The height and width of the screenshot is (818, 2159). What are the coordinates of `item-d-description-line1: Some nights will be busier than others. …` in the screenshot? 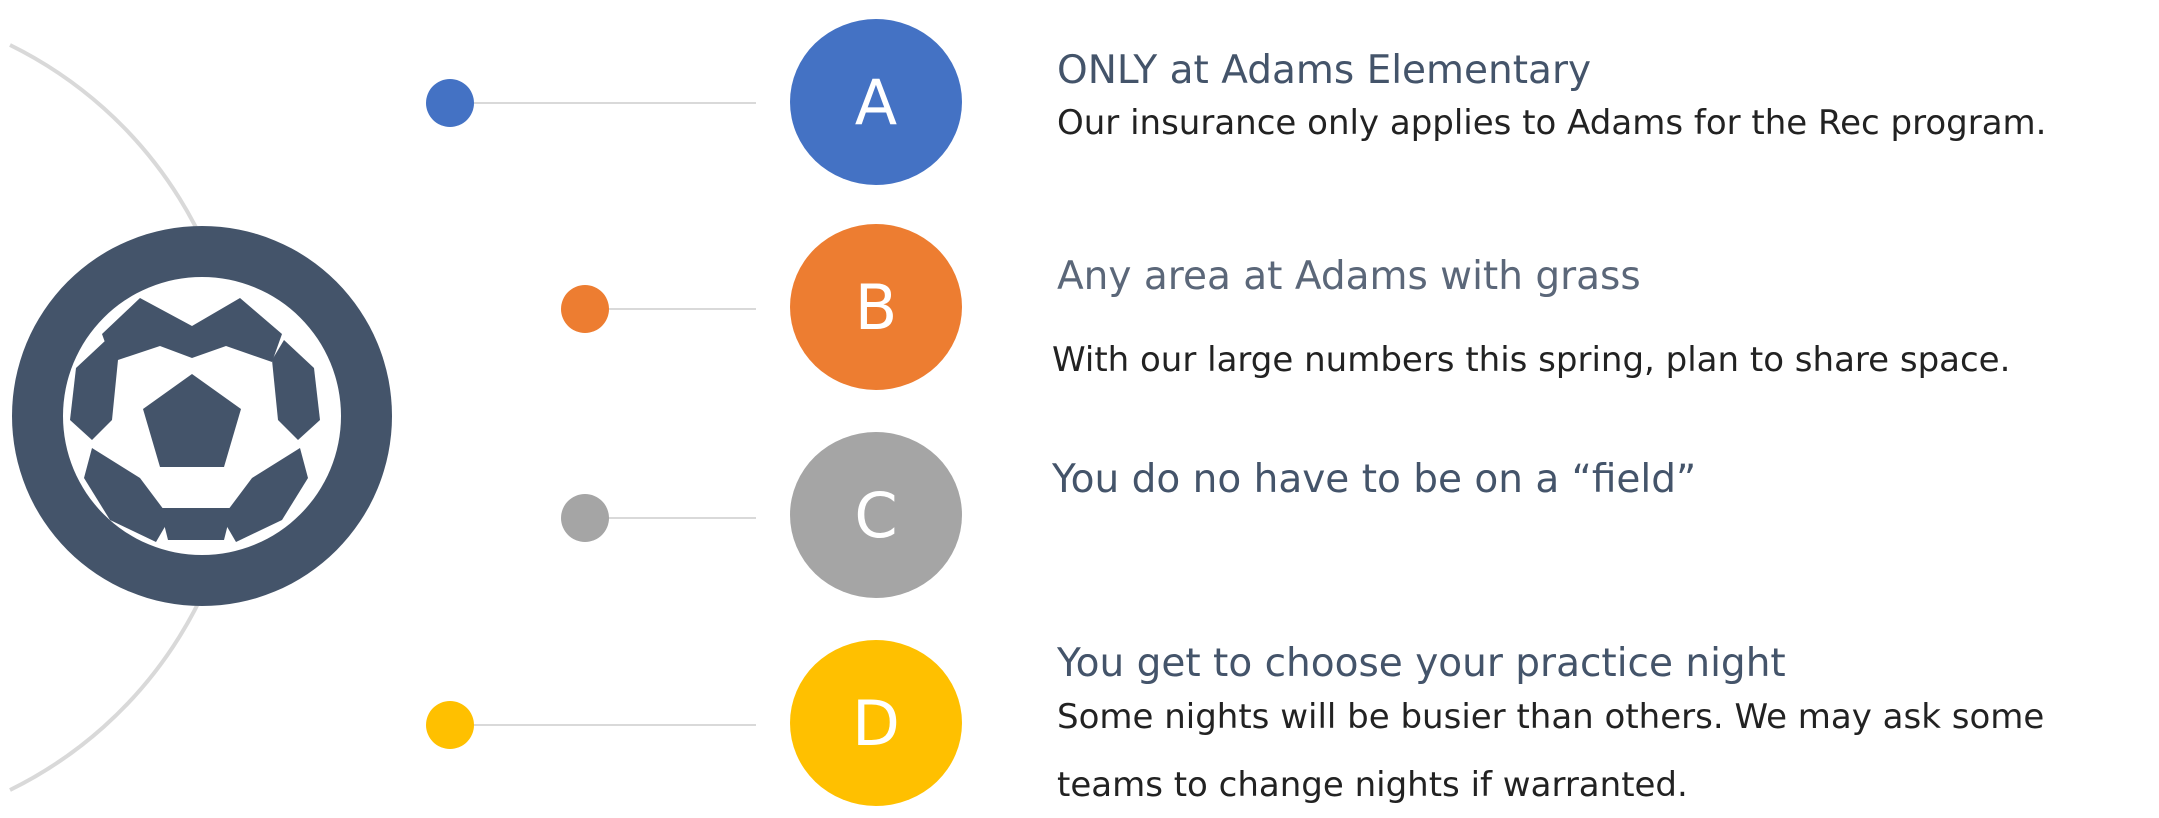 It's located at (1551, 717).